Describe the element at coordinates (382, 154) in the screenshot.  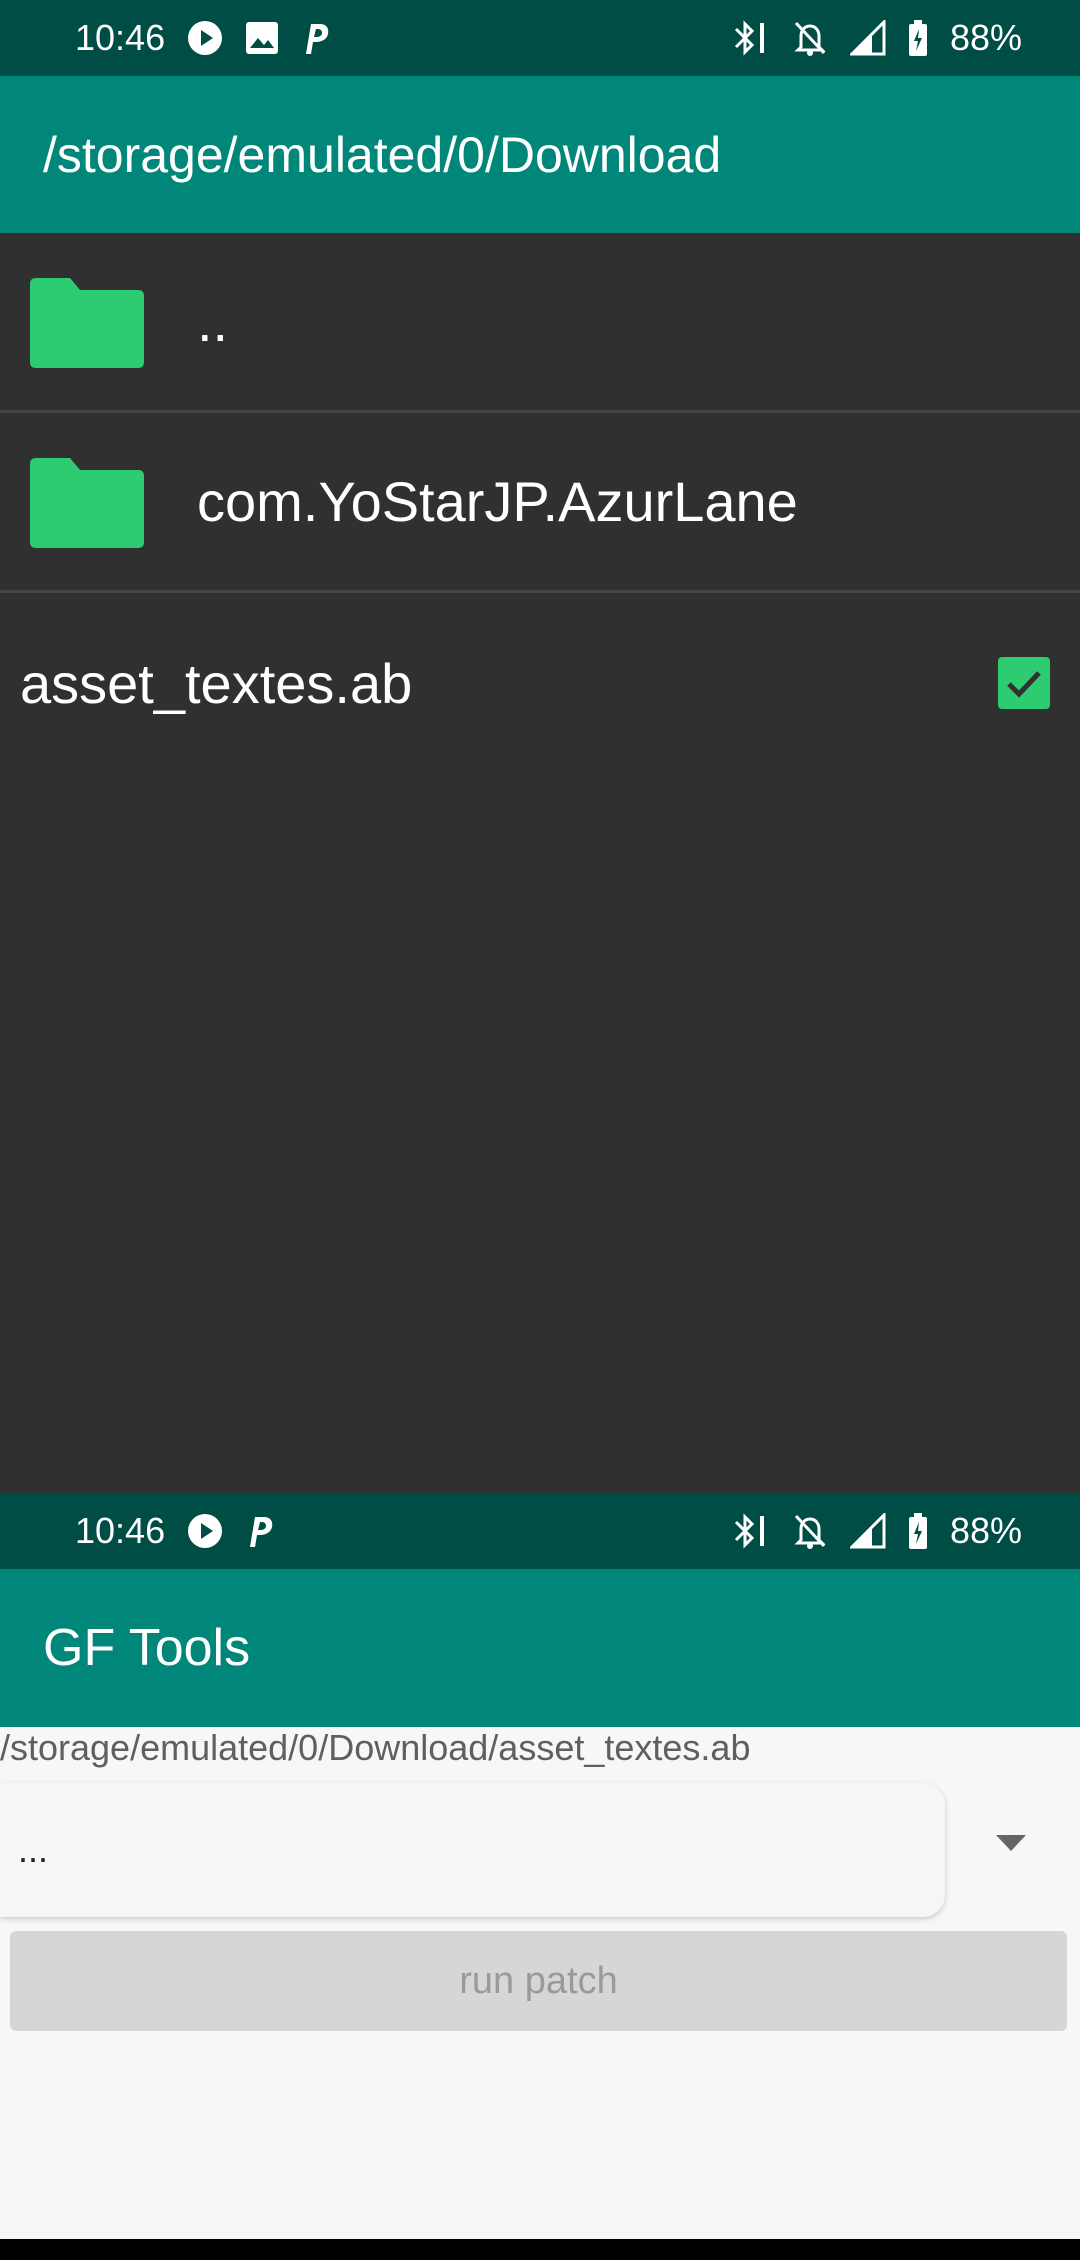
I see `current-directory-title: /storage/emulated/0/Download` at that location.